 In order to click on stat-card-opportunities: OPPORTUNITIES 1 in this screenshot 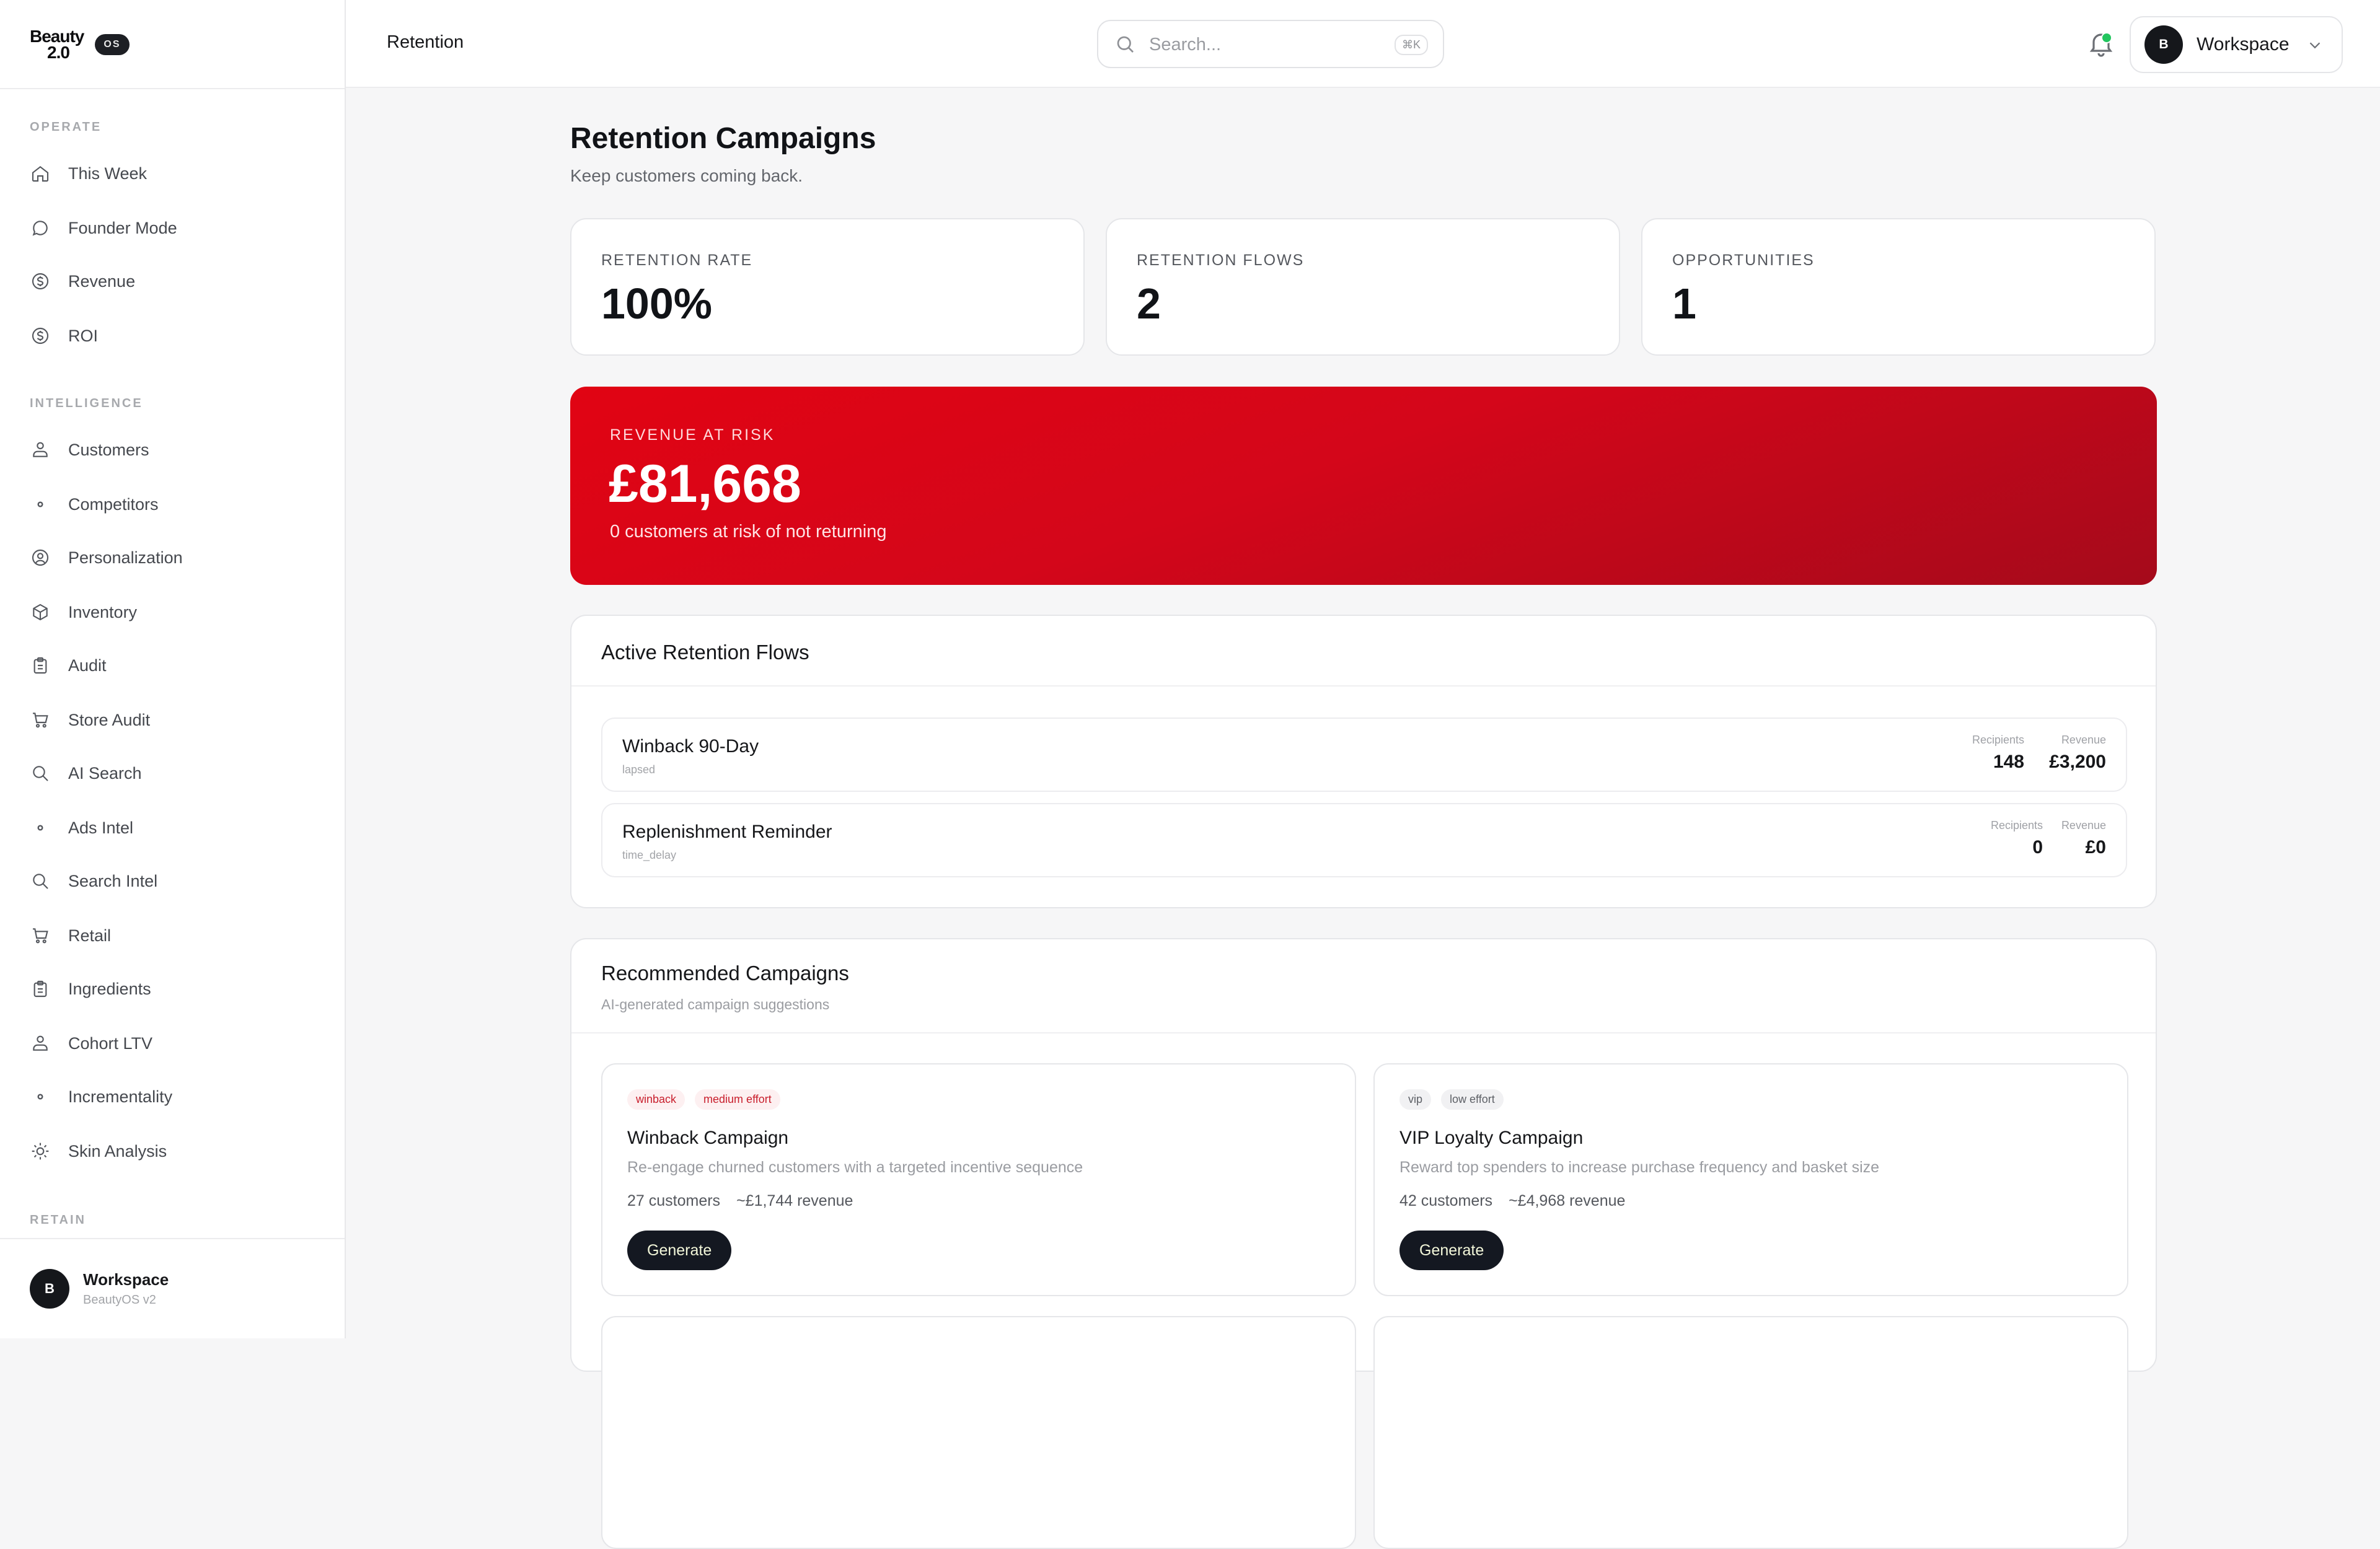, I will do `click(1898, 287)`.